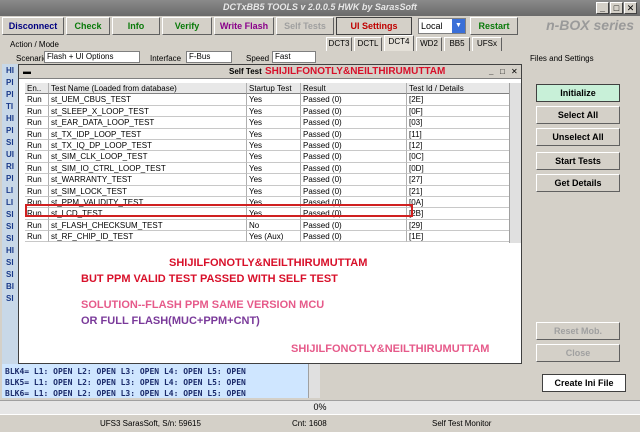  I want to click on table-row: Run st_SIM_LOCK_TEST Yes Passed (0) [21], so click(272, 191).